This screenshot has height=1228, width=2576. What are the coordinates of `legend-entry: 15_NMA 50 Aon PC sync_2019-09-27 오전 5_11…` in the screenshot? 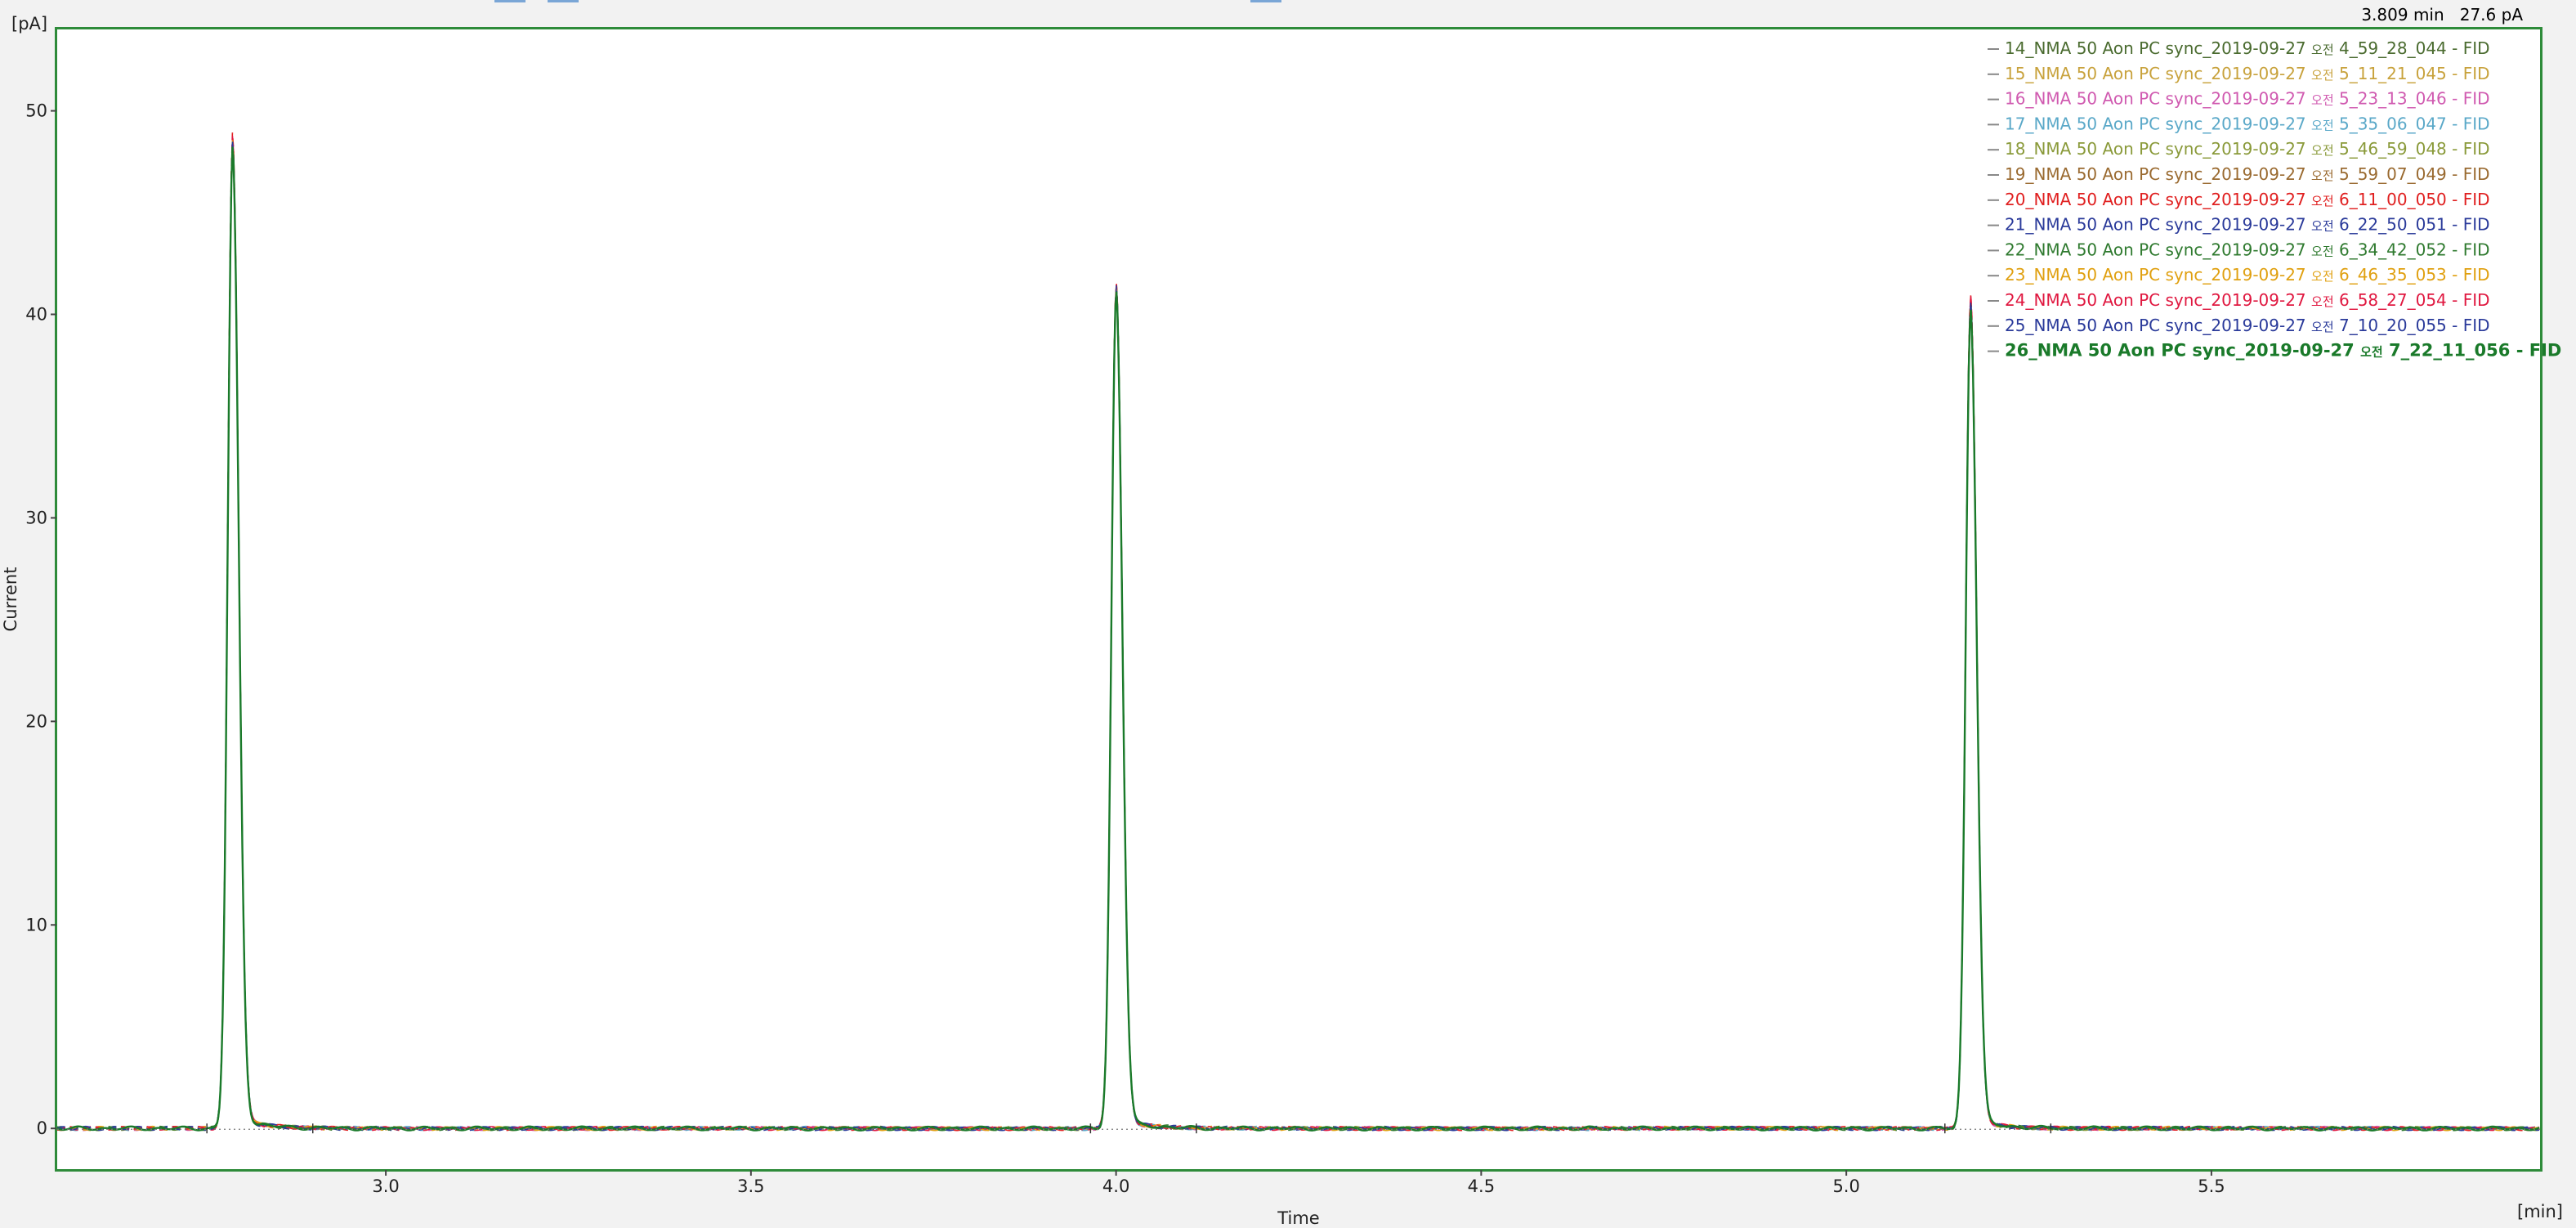 It's located at (2247, 73).